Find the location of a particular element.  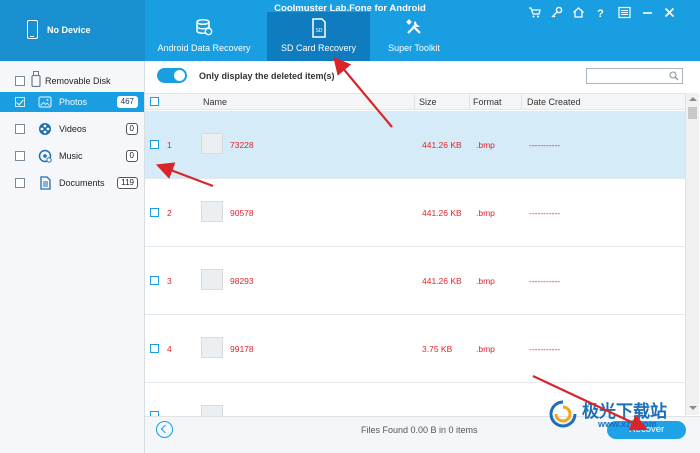

file-name: 73228 is located at coordinates (242, 145).